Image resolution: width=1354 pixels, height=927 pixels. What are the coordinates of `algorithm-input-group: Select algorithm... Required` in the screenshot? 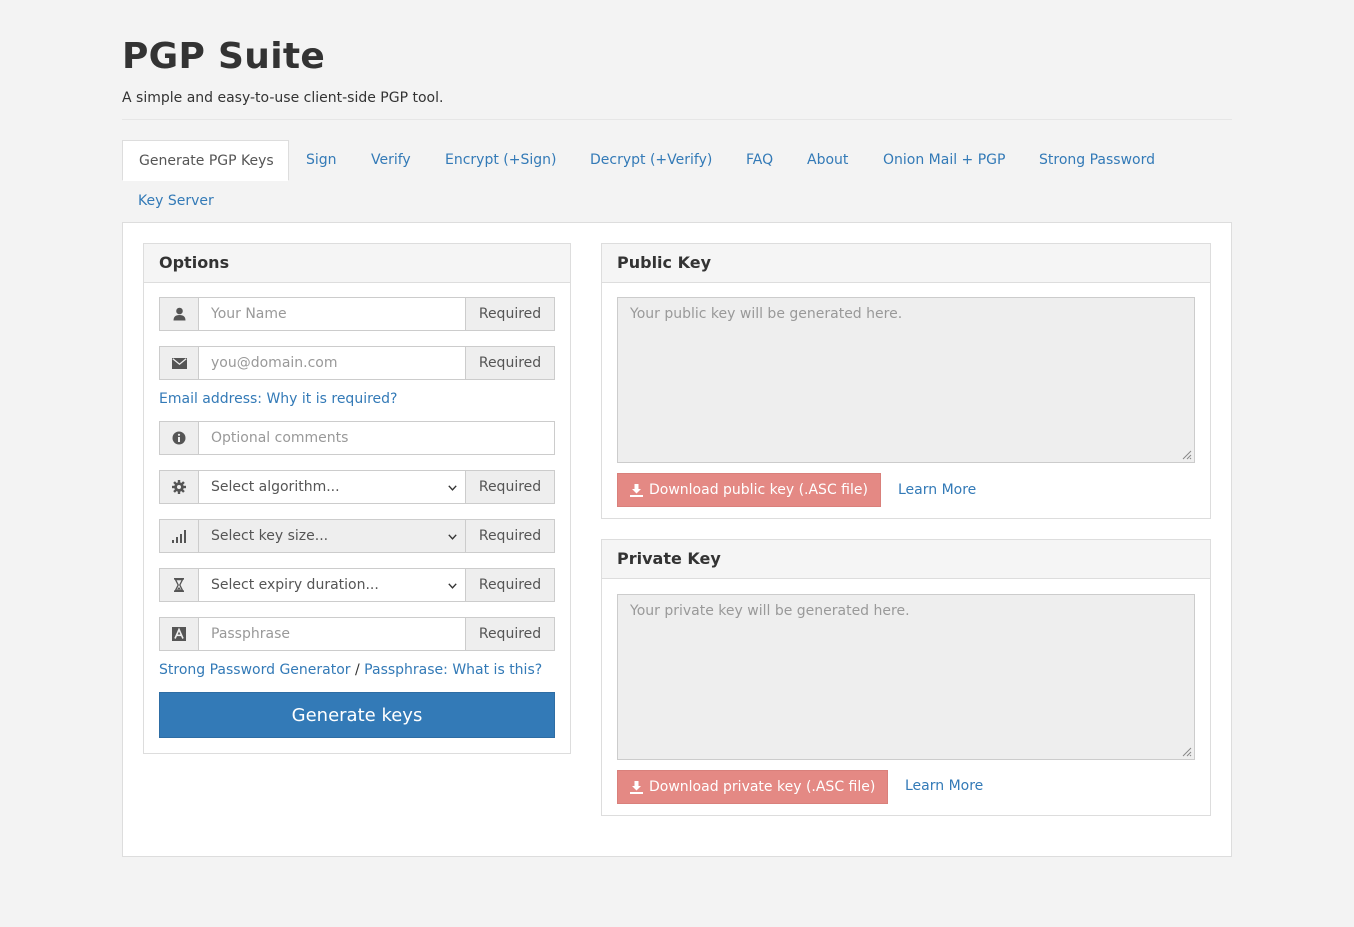 It's located at (357, 487).